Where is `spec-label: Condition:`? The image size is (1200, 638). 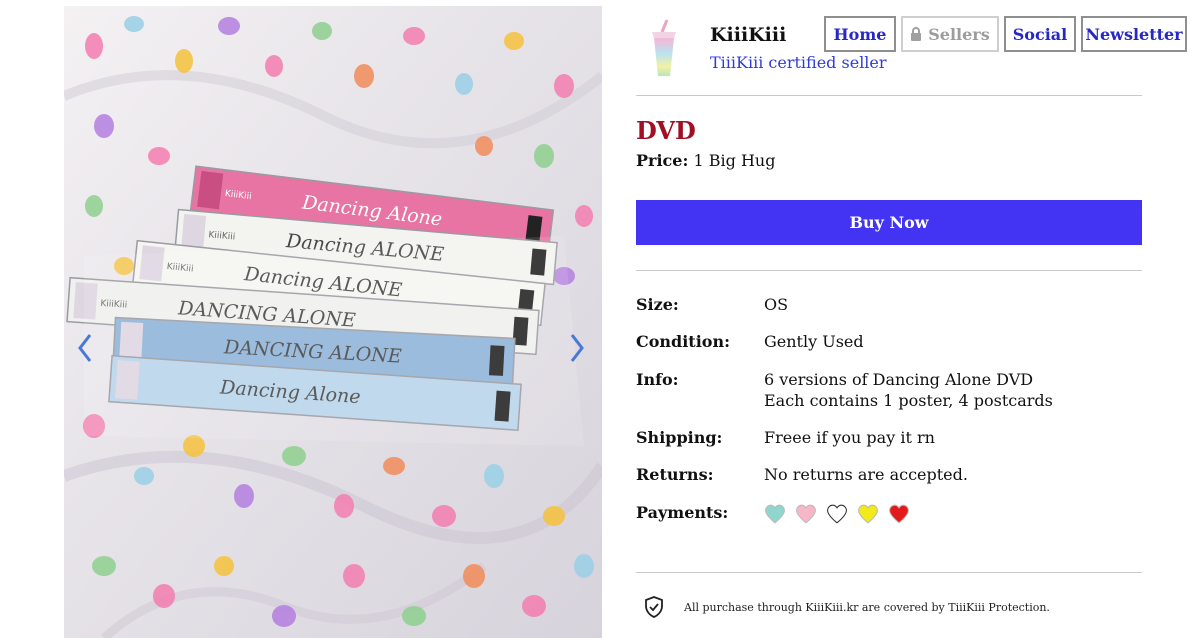
spec-label: Condition: is located at coordinates (683, 341).